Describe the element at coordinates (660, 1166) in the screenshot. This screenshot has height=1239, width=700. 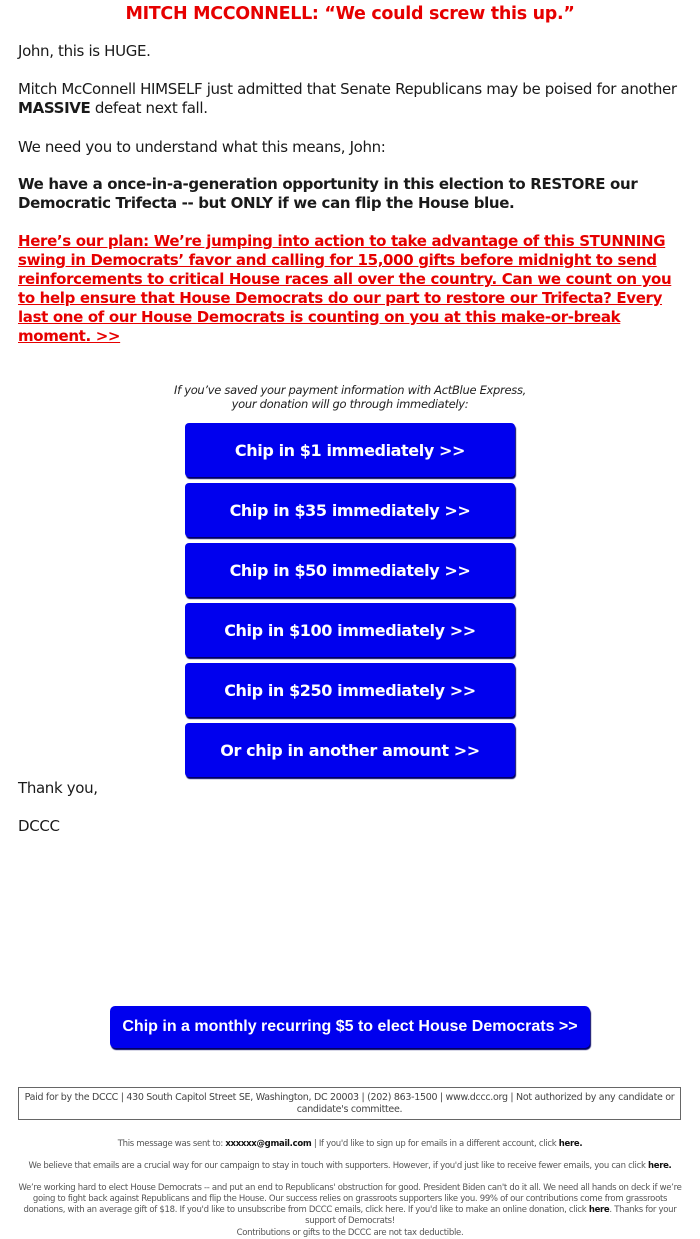
I see `fewer-emails-link: here.` at that location.